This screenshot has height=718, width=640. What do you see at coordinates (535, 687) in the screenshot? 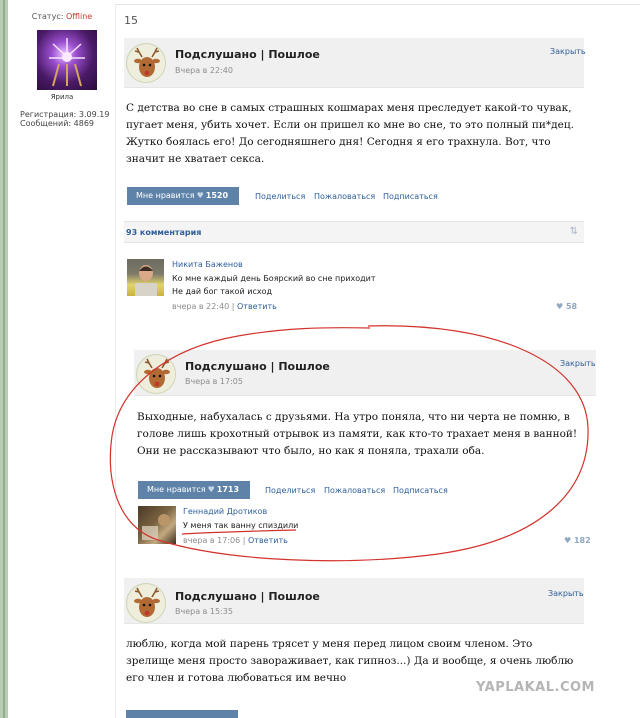
I see `watermark: YAPLAKAL.COM` at bounding box center [535, 687].